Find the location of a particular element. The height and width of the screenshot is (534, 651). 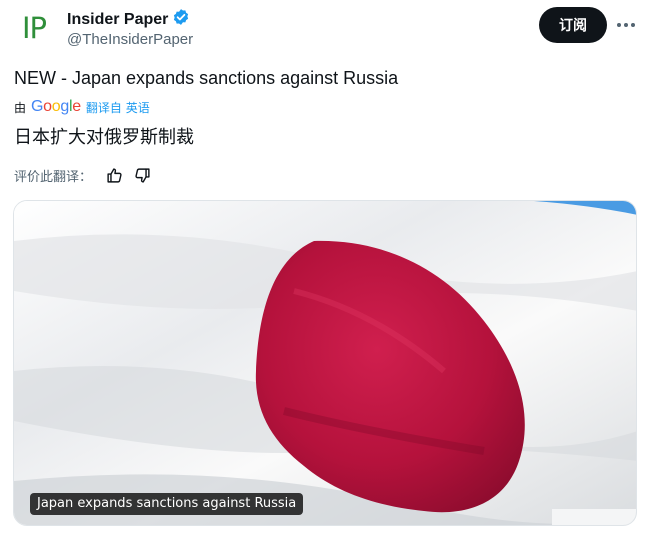

user-handle: @TheInsiderPaper is located at coordinates (130, 39).